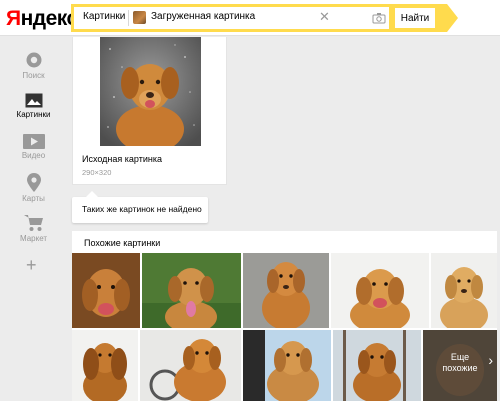  I want to click on source-image-title: Исходная картинка, so click(122, 159).